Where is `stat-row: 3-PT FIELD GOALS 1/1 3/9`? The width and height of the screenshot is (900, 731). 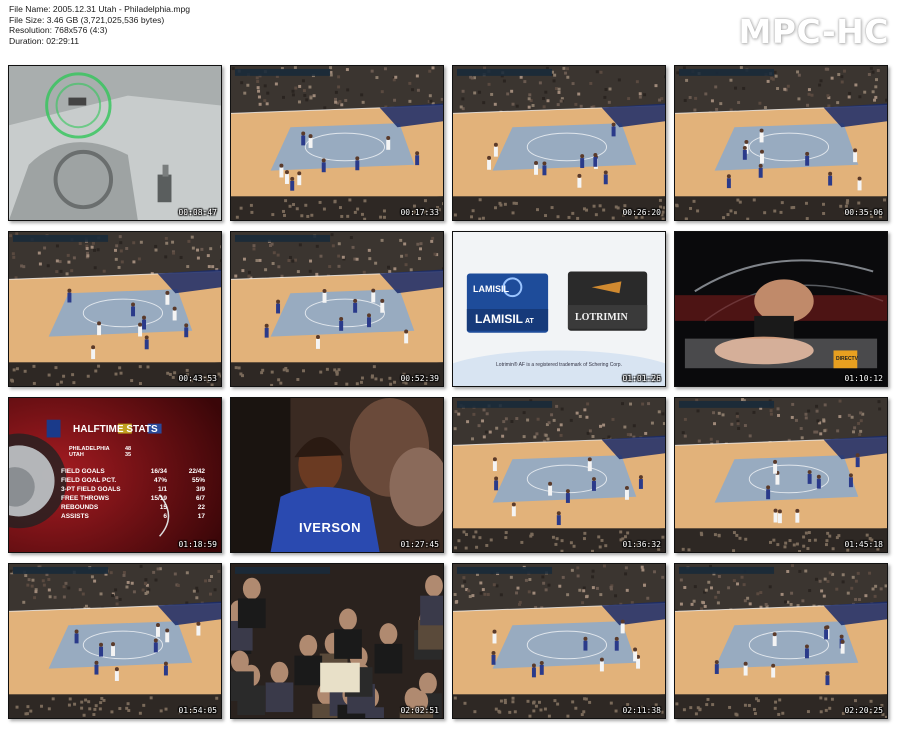
stat-row: 3-PT FIELD GOALS 1/1 3/9 is located at coordinates (133, 490).